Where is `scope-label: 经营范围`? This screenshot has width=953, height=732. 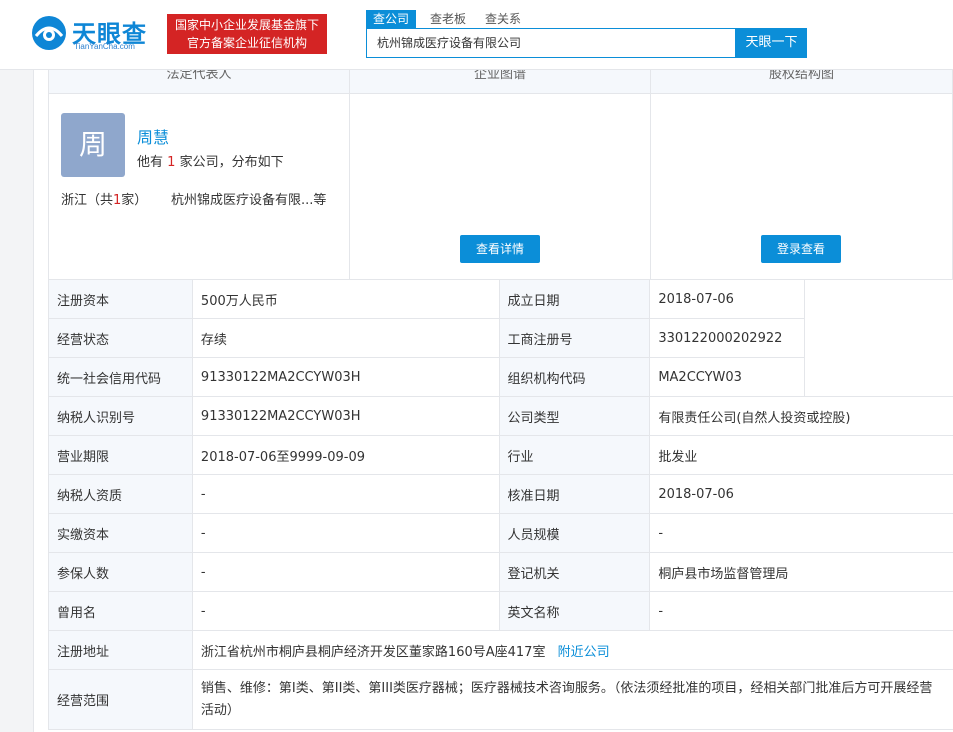 scope-label: 经营范围 is located at coordinates (120, 699).